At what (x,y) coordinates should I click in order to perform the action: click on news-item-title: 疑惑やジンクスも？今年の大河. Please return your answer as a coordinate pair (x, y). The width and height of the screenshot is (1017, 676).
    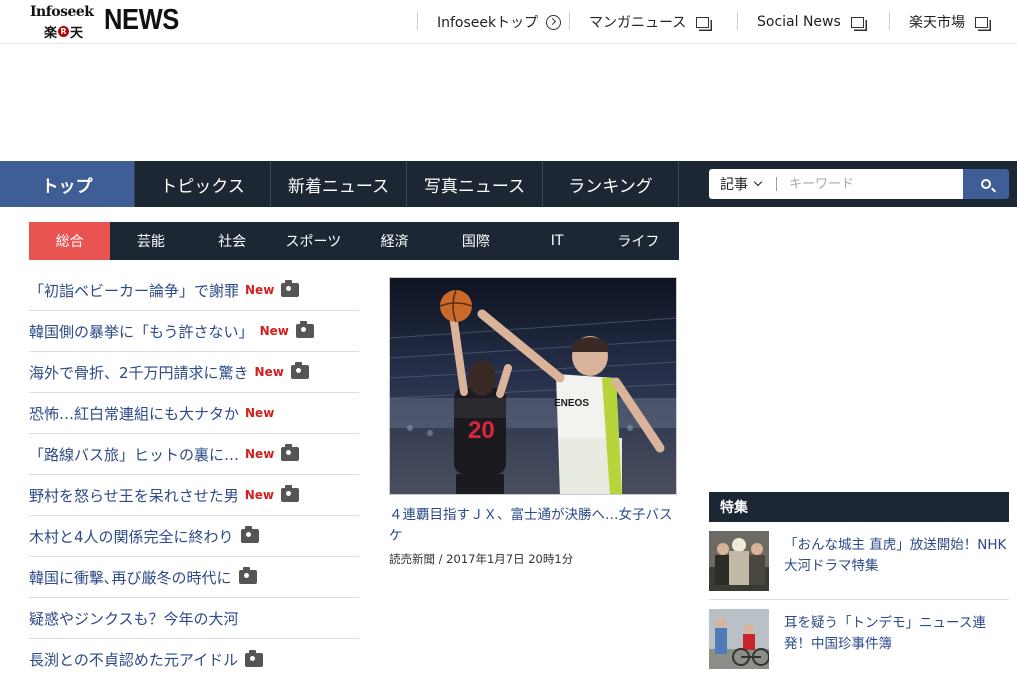
    Looking at the image, I should click on (134, 618).